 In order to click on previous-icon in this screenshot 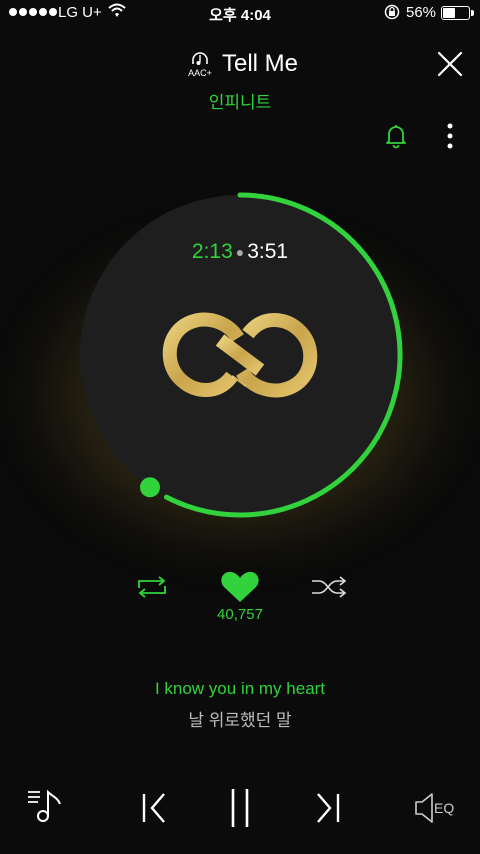, I will do `click(153, 808)`.